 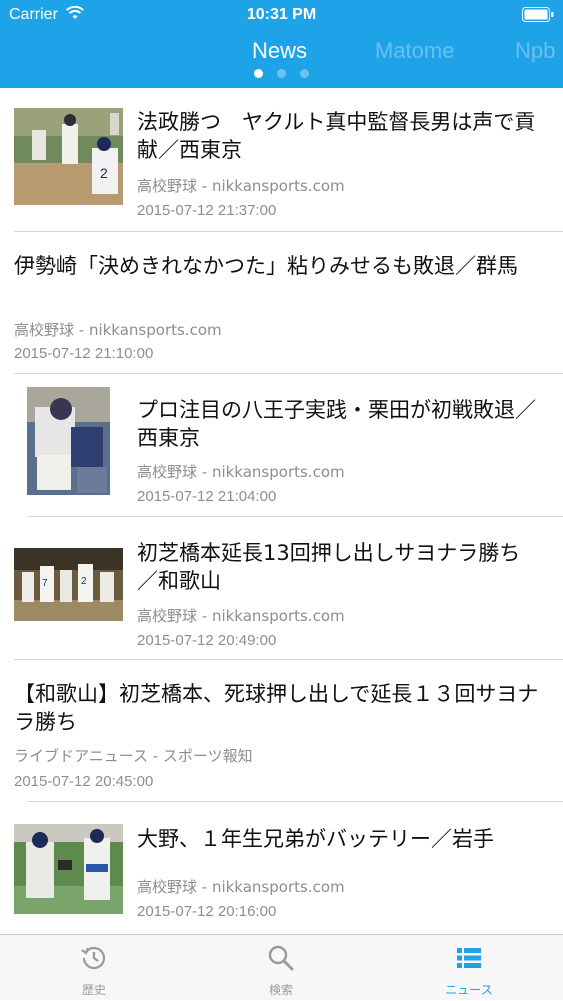 I want to click on top-tabs: News Matome Npb, so click(x=281, y=53).